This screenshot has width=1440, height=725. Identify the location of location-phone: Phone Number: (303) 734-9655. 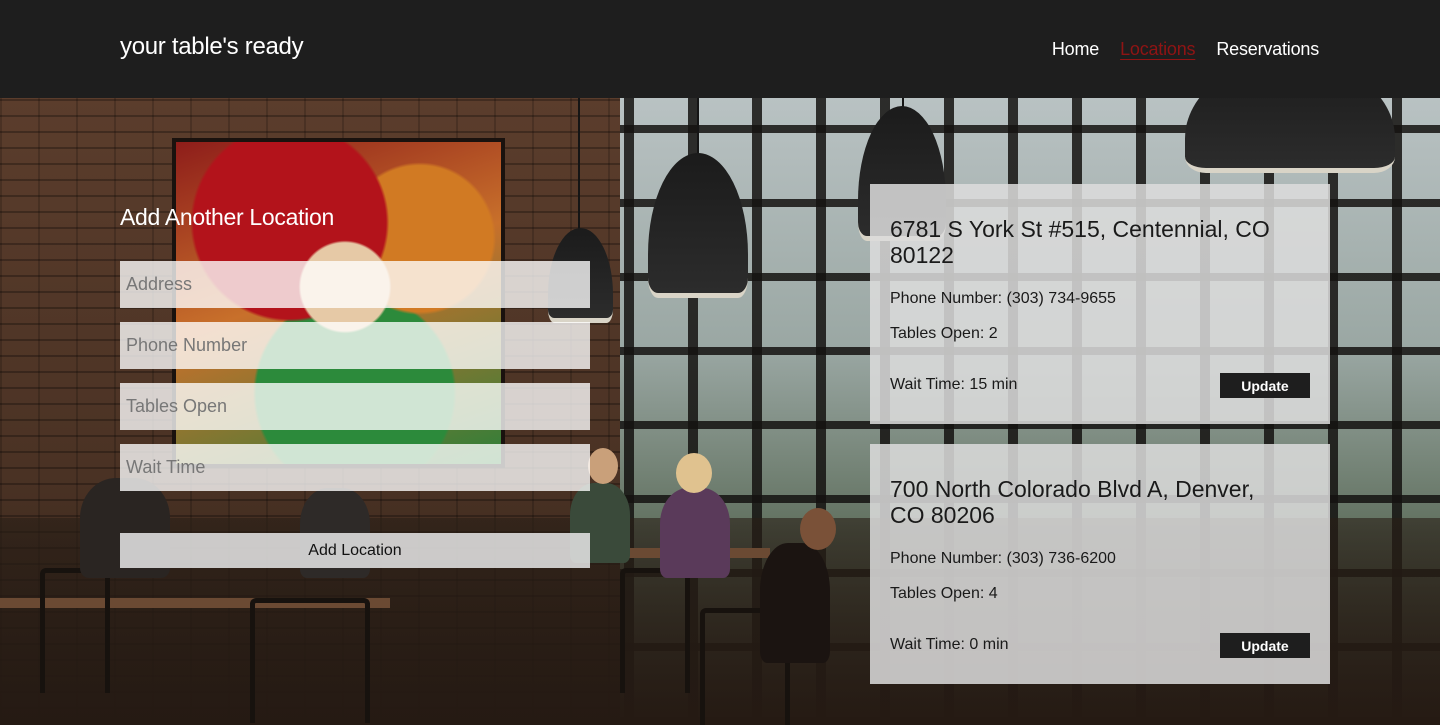
(1003, 298).